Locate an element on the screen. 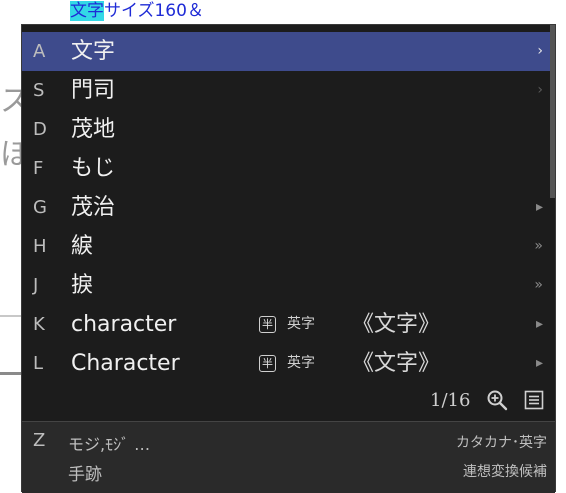 This screenshot has height=493, width=566. candidate-text: 綟 is located at coordinates (82, 246).